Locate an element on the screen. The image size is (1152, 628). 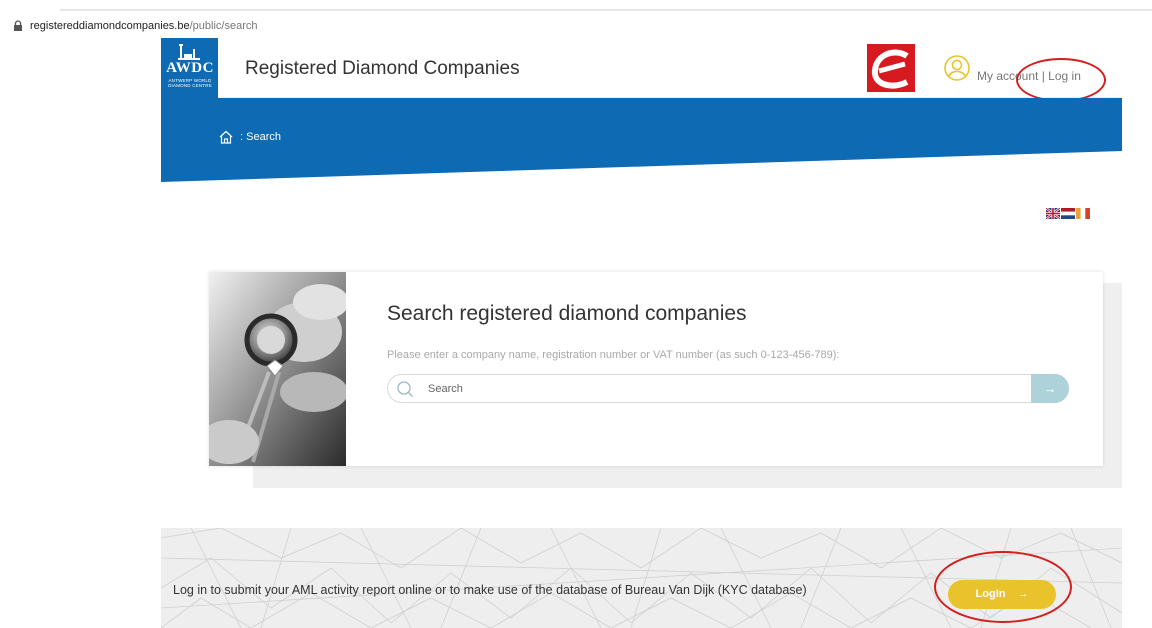
search-bar: → is located at coordinates (728, 388).